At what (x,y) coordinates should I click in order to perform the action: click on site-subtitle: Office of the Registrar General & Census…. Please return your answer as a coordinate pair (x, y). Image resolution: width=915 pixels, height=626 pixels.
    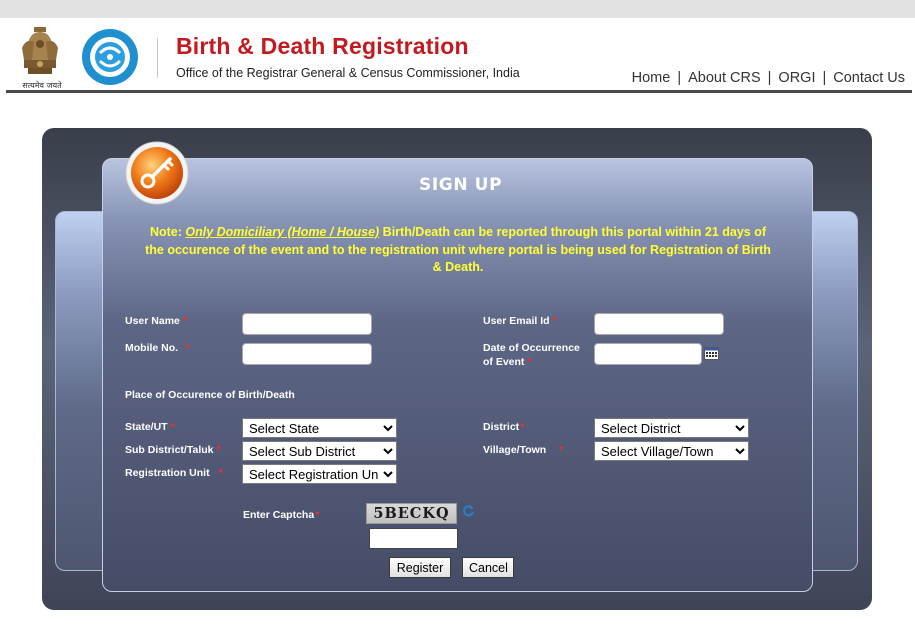
    Looking at the image, I should click on (348, 73).